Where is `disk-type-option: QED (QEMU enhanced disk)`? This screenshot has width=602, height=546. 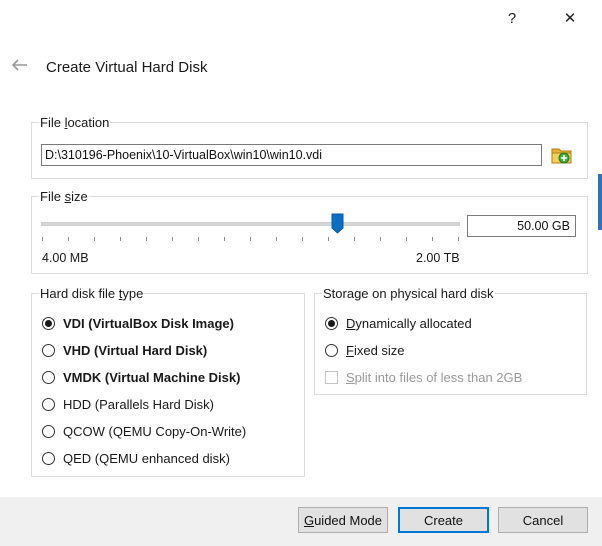
disk-type-option: QED (QEMU enhanced disk) is located at coordinates (136, 458).